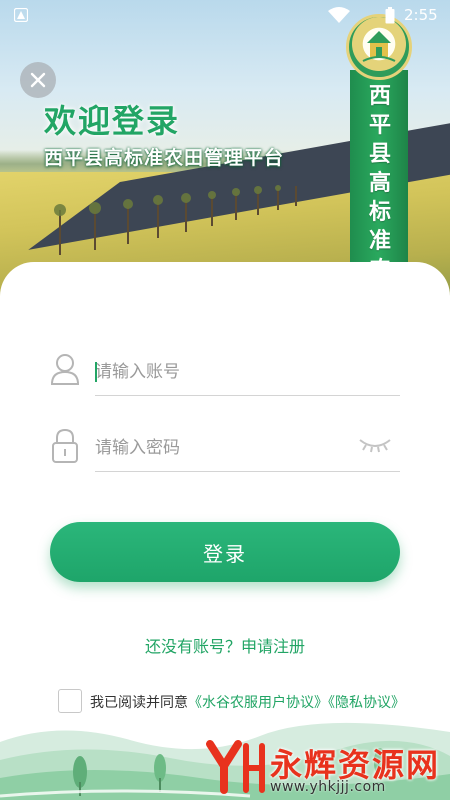  Describe the element at coordinates (339, 15) in the screenshot. I see `wifi-icon` at that location.